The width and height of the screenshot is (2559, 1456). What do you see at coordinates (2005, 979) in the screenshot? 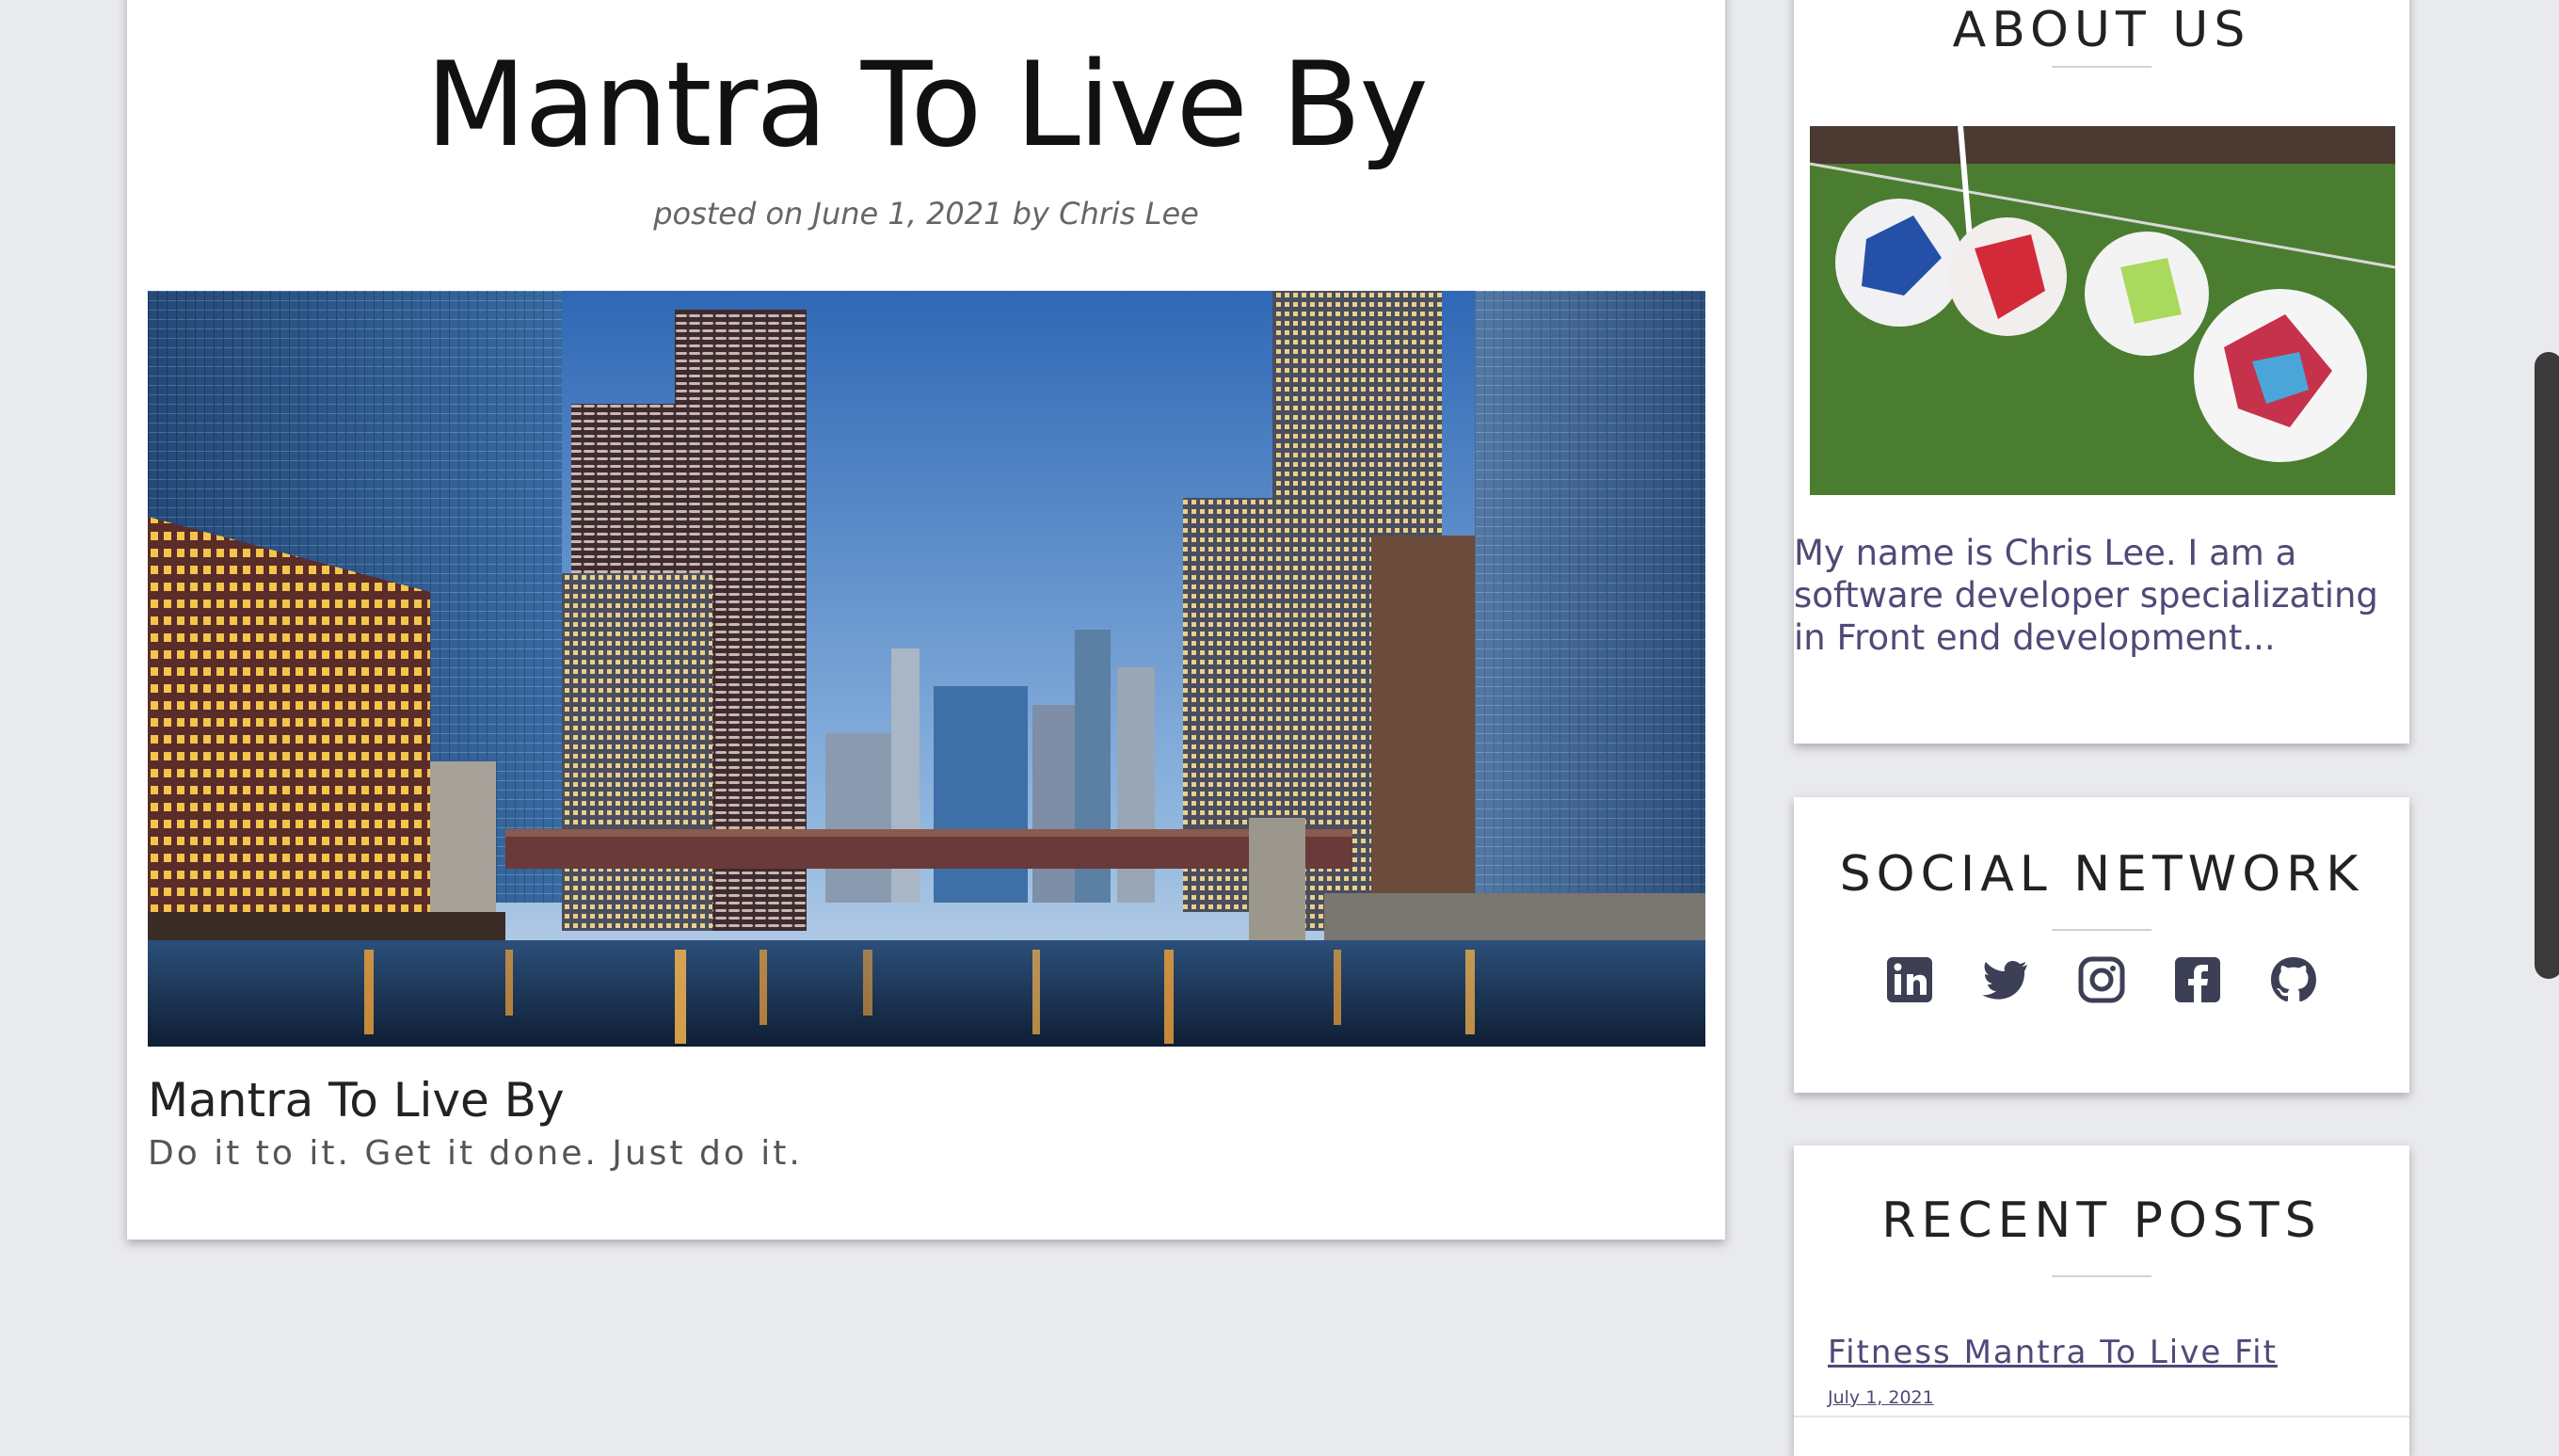
I see `twitter-icon` at bounding box center [2005, 979].